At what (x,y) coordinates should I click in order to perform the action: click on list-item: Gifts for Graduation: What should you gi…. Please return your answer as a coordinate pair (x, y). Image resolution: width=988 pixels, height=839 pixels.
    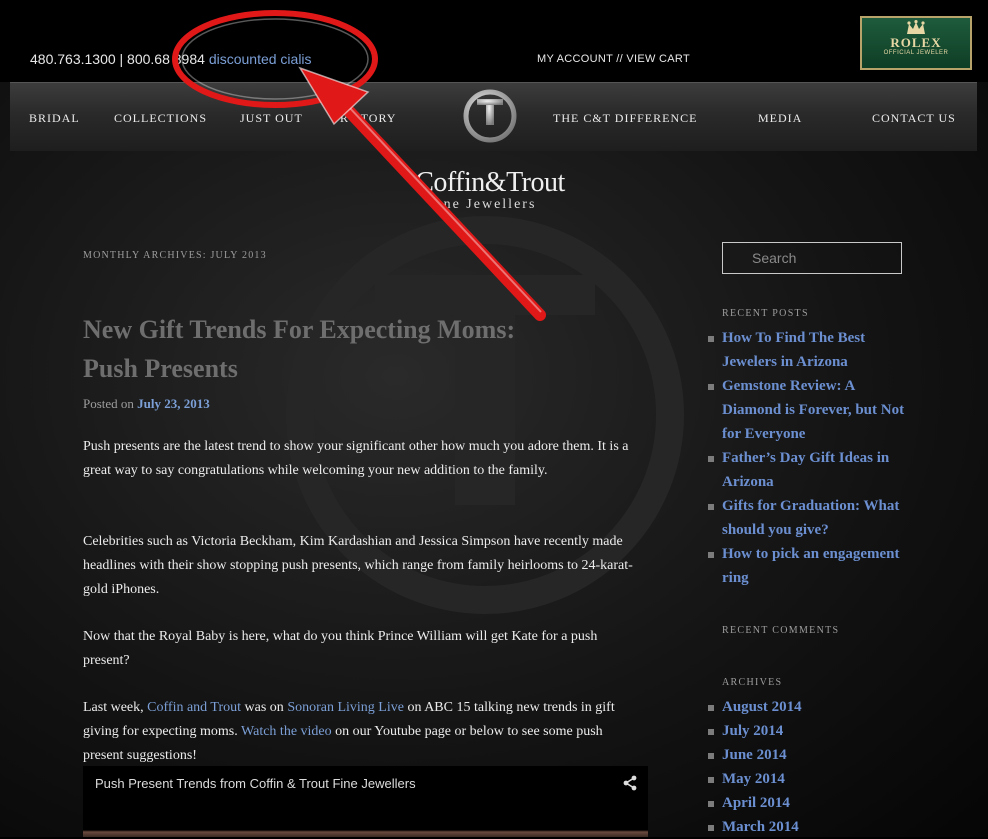
    Looking at the image, I should click on (806, 518).